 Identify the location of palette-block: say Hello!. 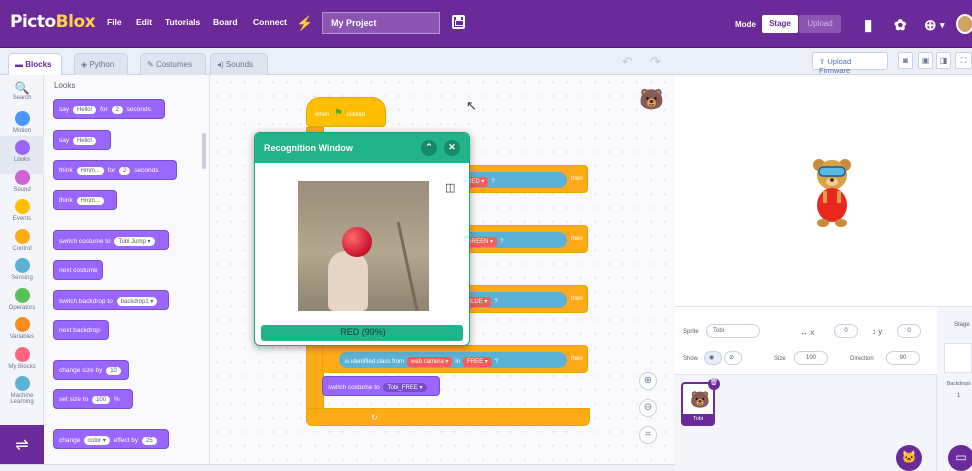
(82, 140).